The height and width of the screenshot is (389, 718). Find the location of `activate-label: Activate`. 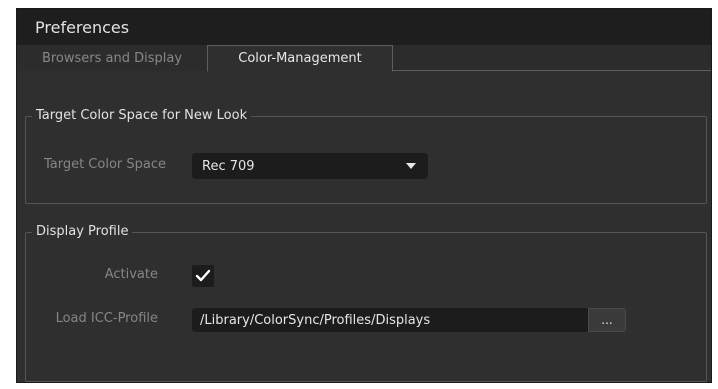

activate-label: Activate is located at coordinates (131, 274).